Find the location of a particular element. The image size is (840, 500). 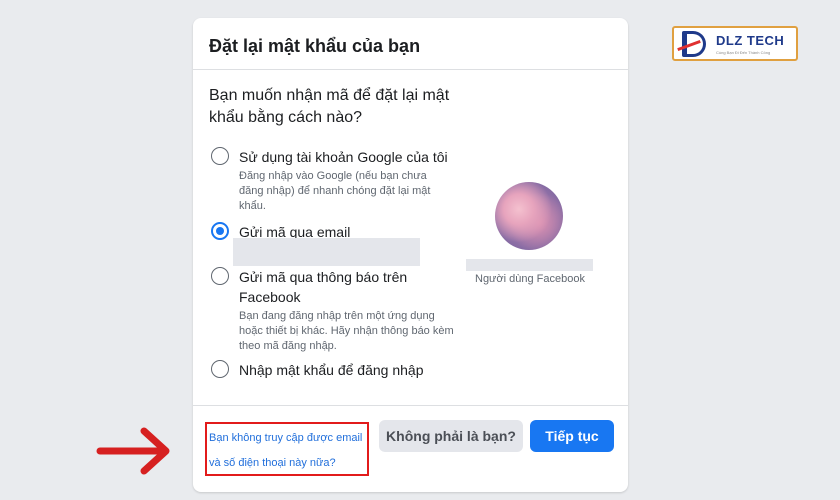

radio-email is located at coordinates (220, 231).